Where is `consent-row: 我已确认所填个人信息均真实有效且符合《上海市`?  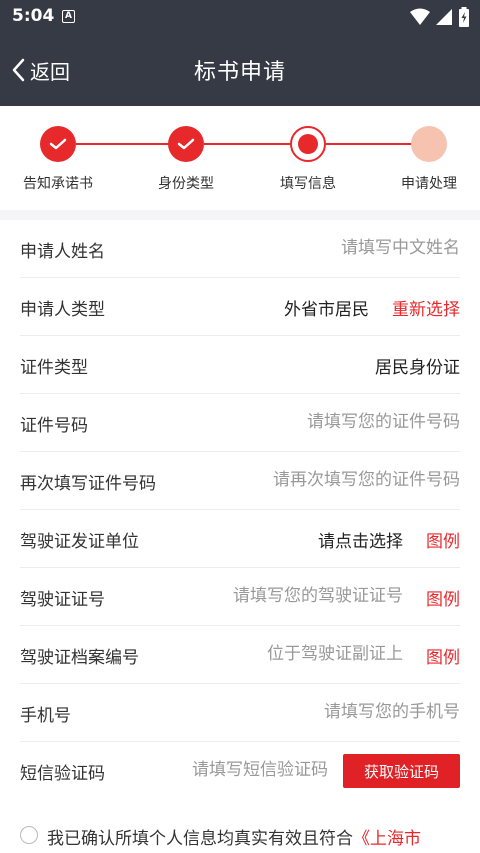
consent-row: 我已确认所填个人信息均真实有效且符合《上海市 is located at coordinates (250, 836).